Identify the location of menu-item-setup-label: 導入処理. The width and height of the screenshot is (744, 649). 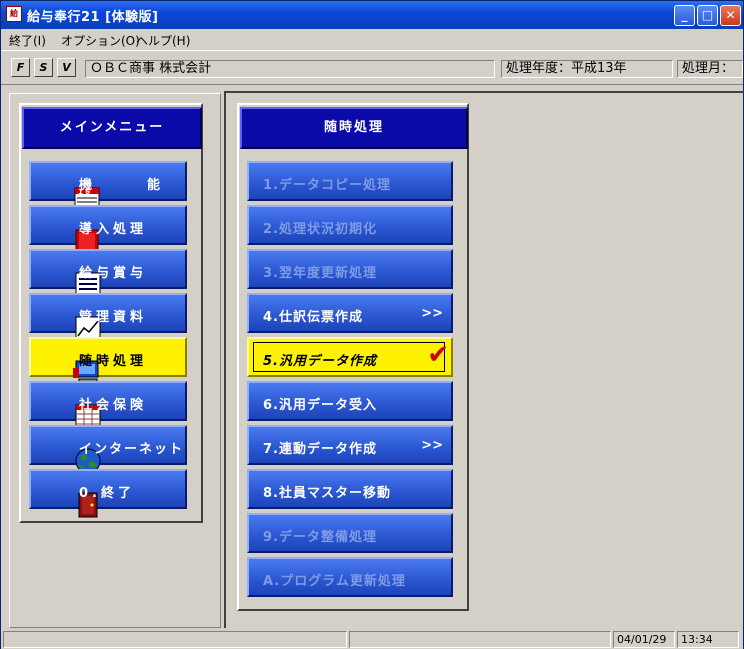
(113, 229).